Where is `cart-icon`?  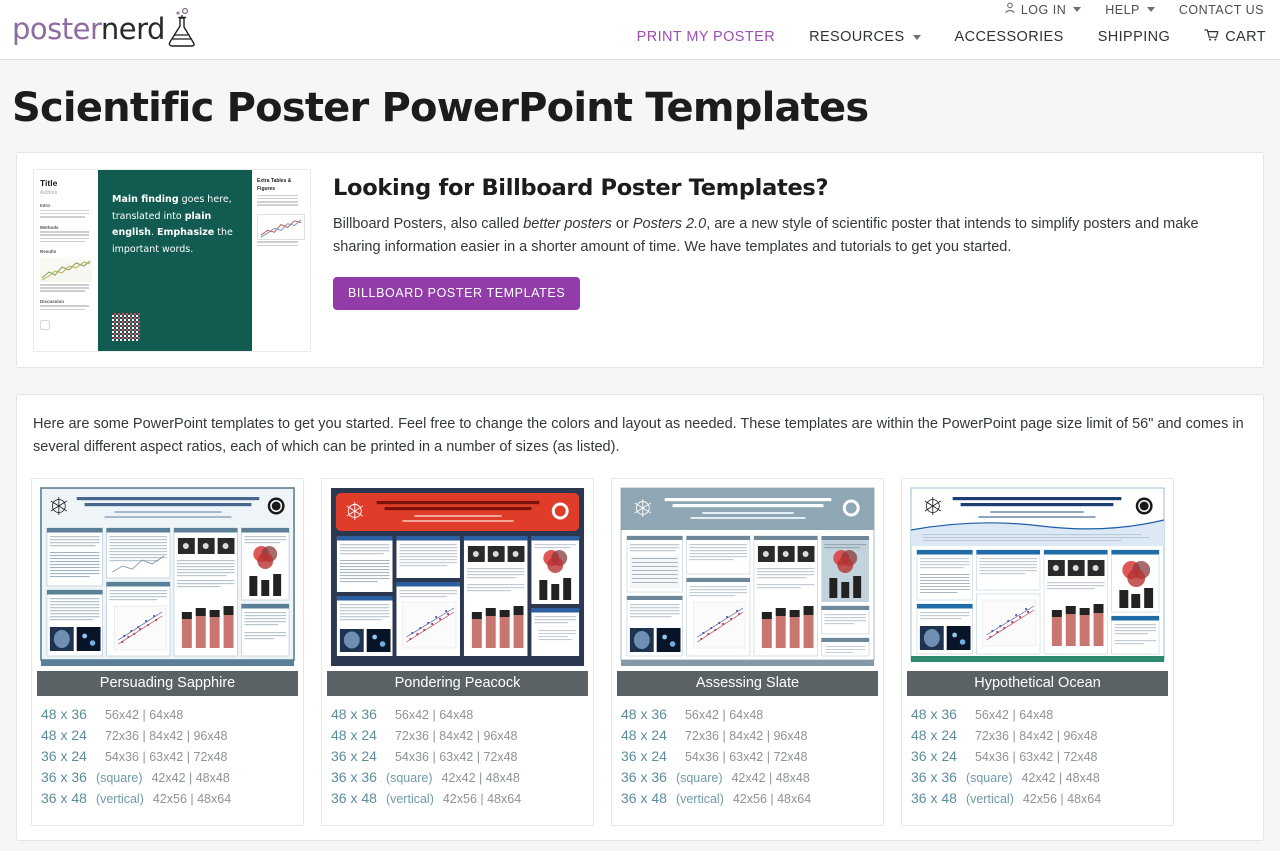
cart-icon is located at coordinates (1211, 37).